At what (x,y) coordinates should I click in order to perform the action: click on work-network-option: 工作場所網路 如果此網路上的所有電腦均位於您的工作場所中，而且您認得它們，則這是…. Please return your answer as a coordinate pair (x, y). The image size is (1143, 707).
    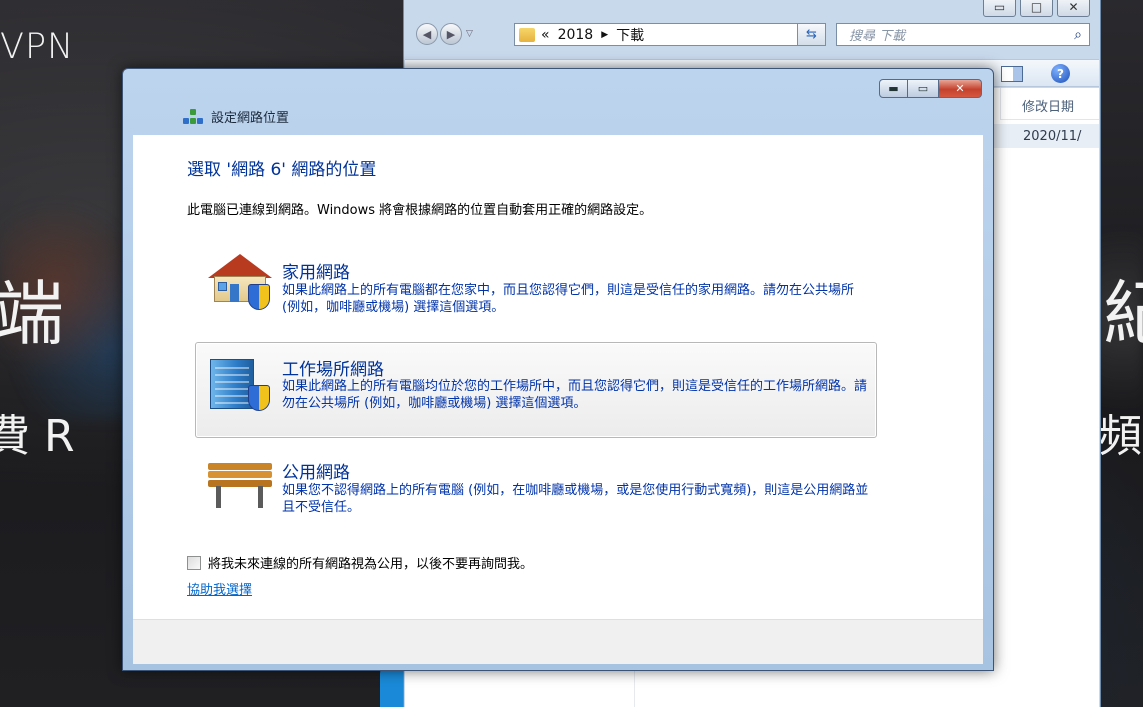
    Looking at the image, I should click on (536, 390).